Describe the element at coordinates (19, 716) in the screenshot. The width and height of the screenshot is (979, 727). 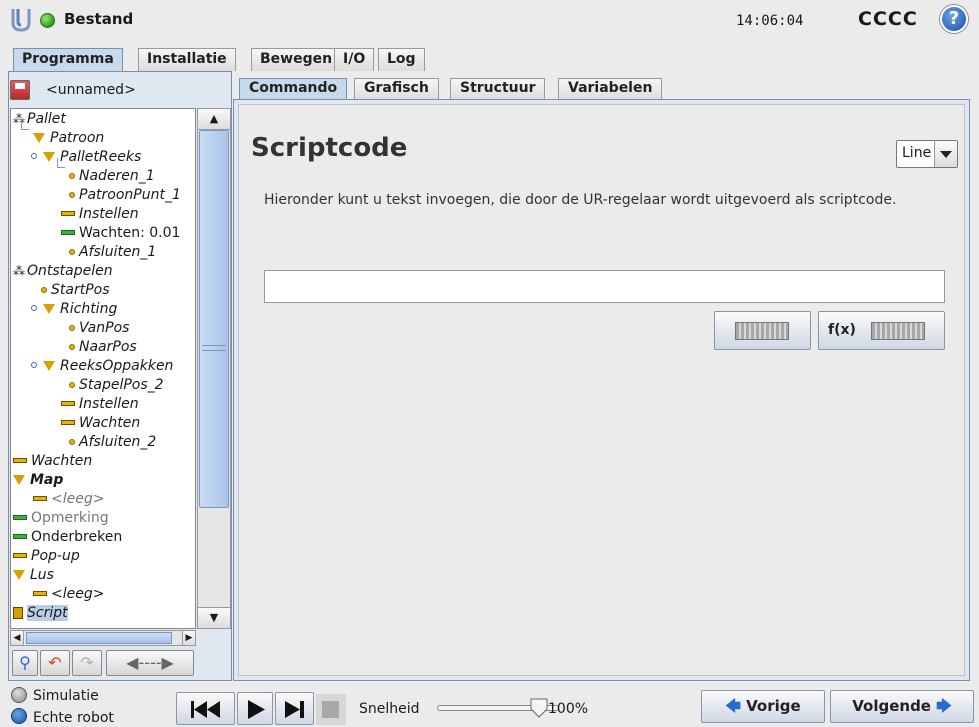
I see `real-robot-radio` at that location.